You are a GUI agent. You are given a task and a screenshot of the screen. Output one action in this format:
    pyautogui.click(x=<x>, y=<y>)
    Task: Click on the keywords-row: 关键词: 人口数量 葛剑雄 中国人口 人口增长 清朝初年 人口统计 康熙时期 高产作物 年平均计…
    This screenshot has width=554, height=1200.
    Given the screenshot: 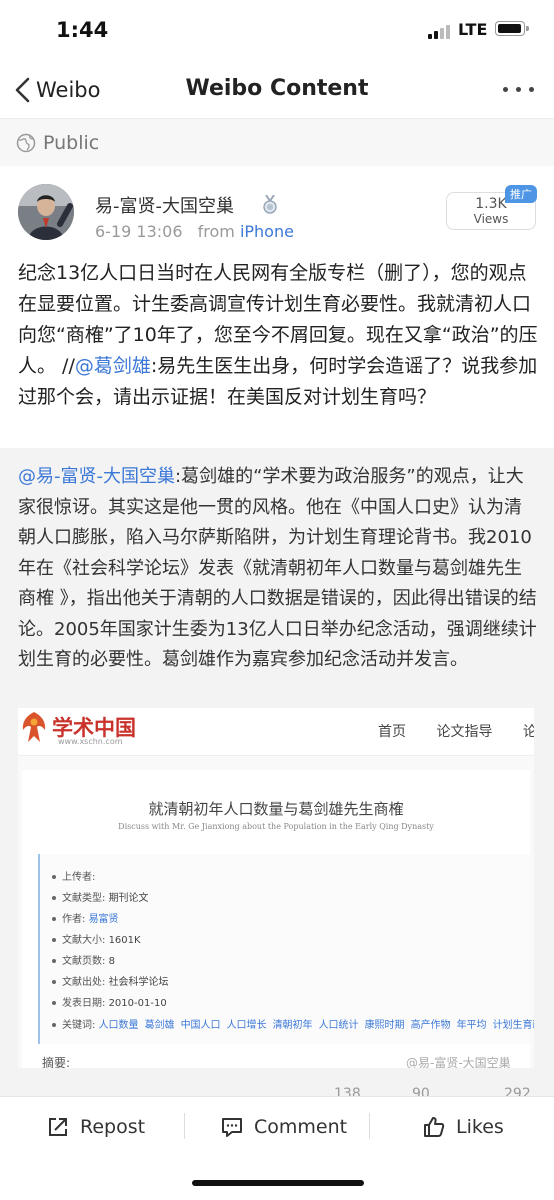 What is the action you would take?
    pyautogui.click(x=293, y=1023)
    